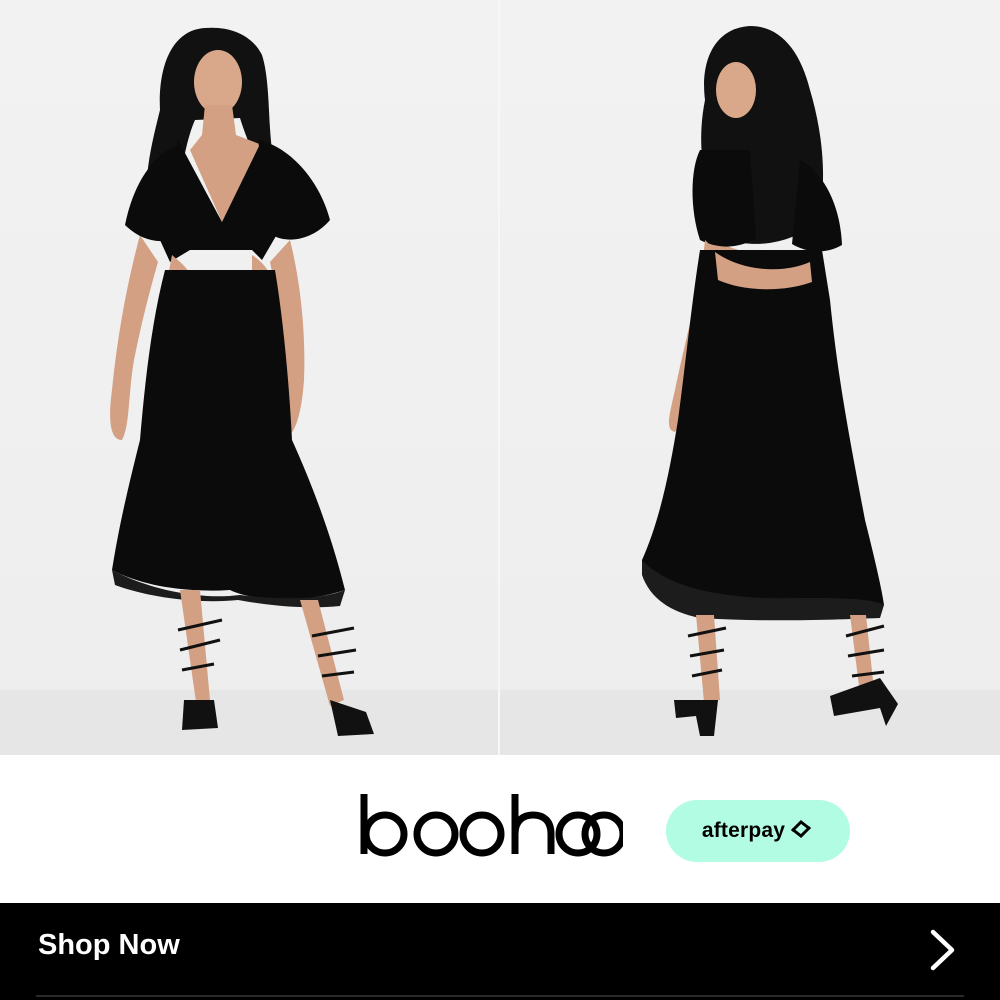  What do you see at coordinates (500, 996) in the screenshot?
I see `cta-underline` at bounding box center [500, 996].